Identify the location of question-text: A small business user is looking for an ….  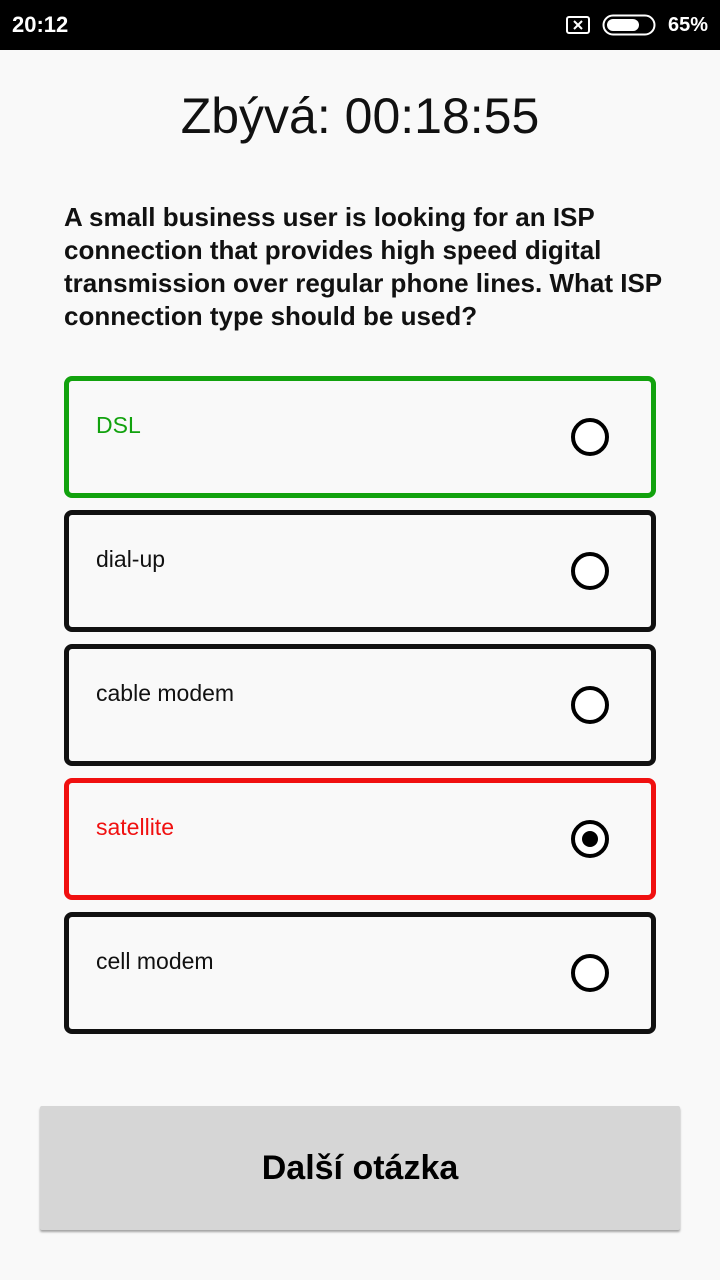
(363, 266).